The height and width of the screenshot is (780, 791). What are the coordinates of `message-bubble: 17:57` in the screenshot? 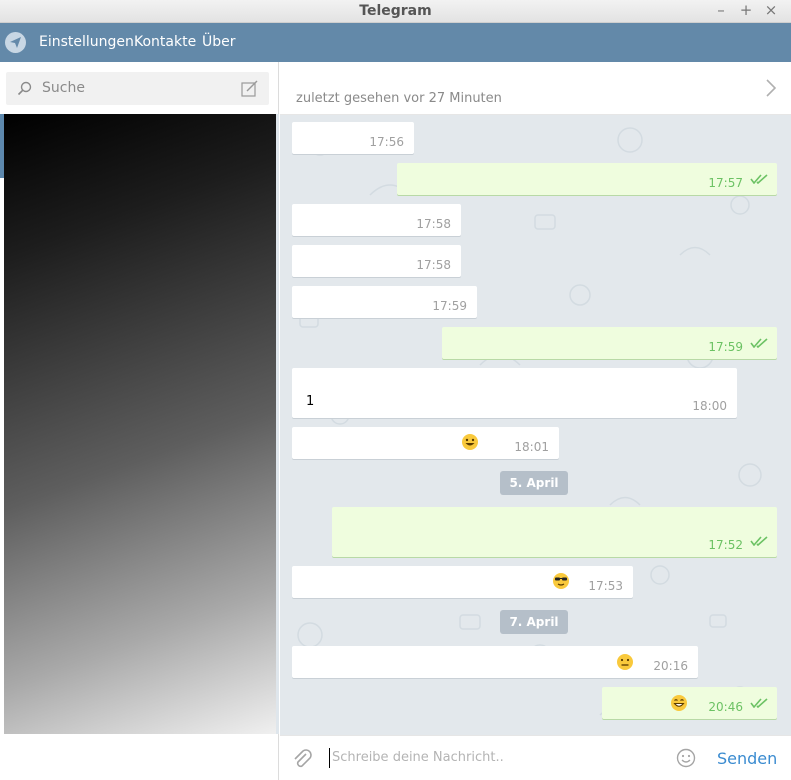 It's located at (587, 179).